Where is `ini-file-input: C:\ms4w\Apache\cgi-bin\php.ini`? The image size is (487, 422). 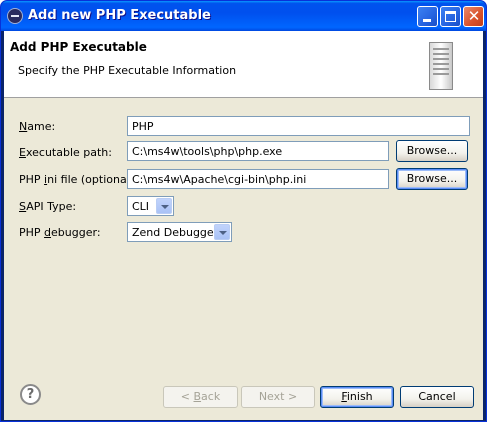 ini-file-input: C:\ms4w\Apache\cgi-bin\php.ini is located at coordinates (258, 179).